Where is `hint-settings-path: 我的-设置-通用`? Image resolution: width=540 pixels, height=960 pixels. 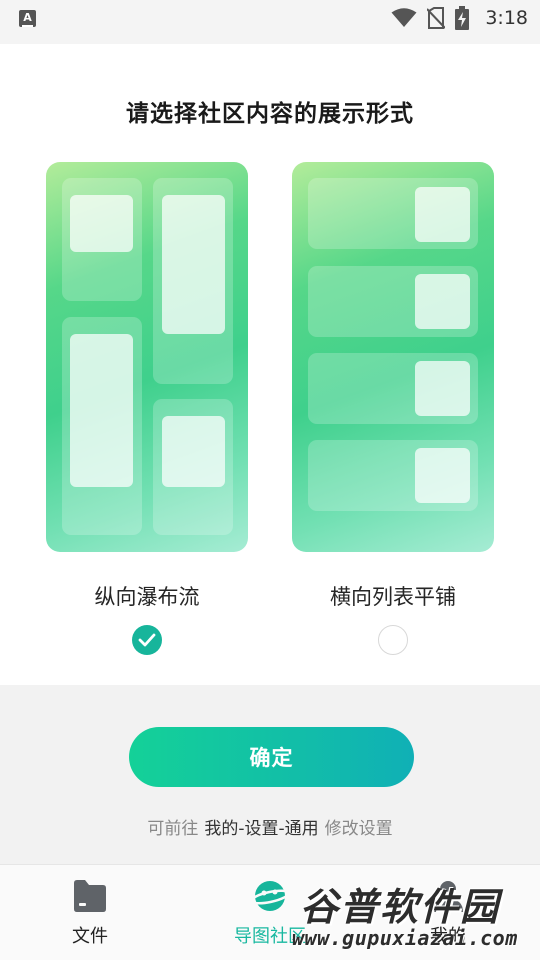 hint-settings-path: 我的-设置-通用 is located at coordinates (261, 829).